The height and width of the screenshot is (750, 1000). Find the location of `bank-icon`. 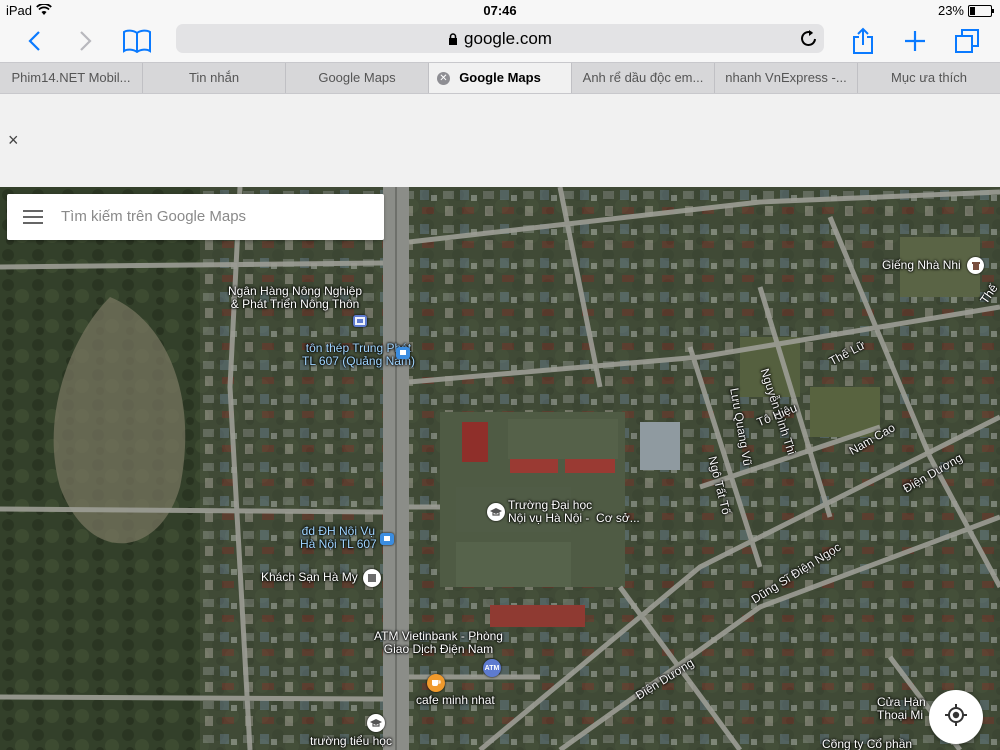

bank-icon is located at coordinates (360, 321).